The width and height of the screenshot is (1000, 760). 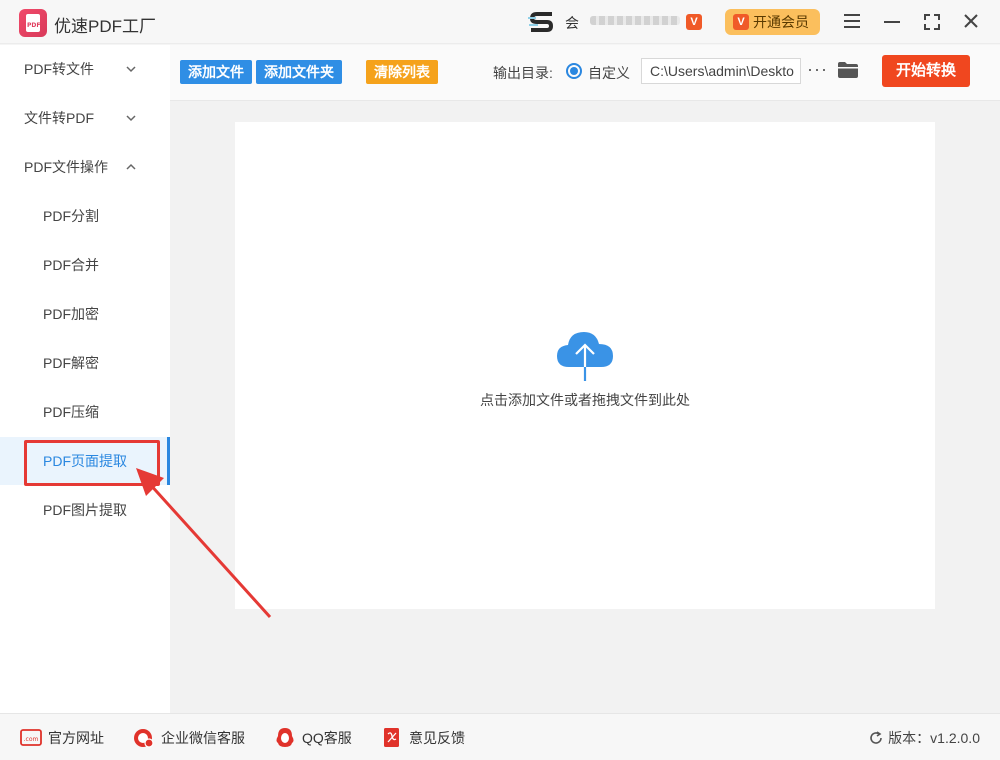 I want to click on vip-button-icon: V, so click(x=741, y=22).